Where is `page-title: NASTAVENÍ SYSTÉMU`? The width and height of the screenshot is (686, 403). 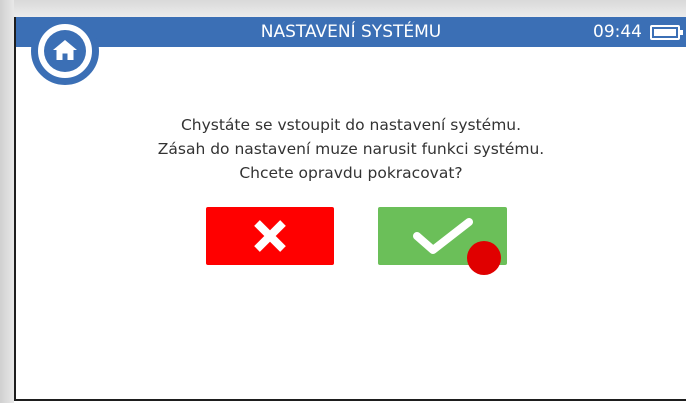
page-title: NASTAVENÍ SYSTÉMU is located at coordinates (351, 32).